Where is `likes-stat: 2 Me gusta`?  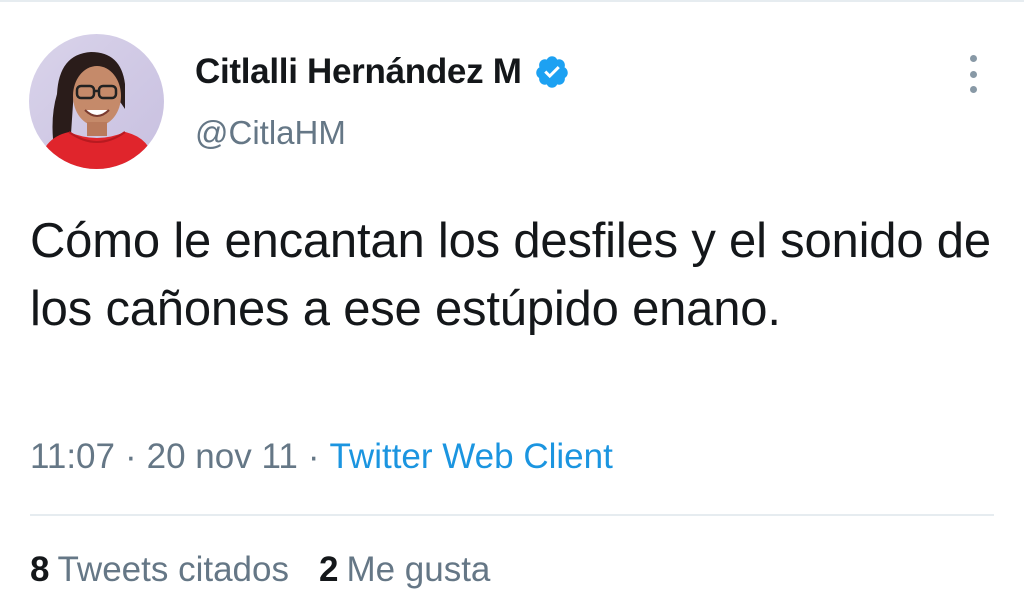
likes-stat: 2 Me gusta is located at coordinates (404, 570).